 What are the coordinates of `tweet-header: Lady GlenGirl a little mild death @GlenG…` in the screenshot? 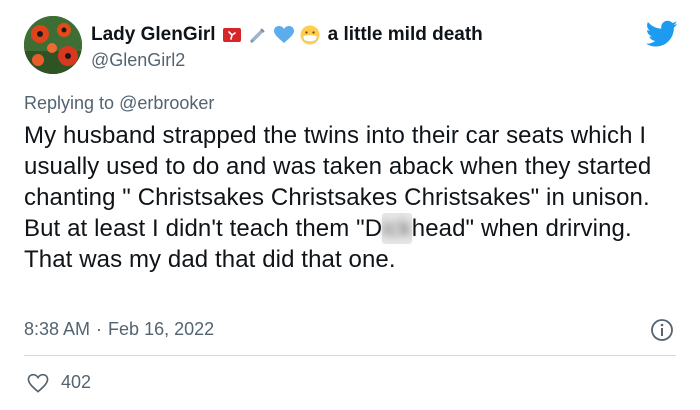 It's located at (375, 46).